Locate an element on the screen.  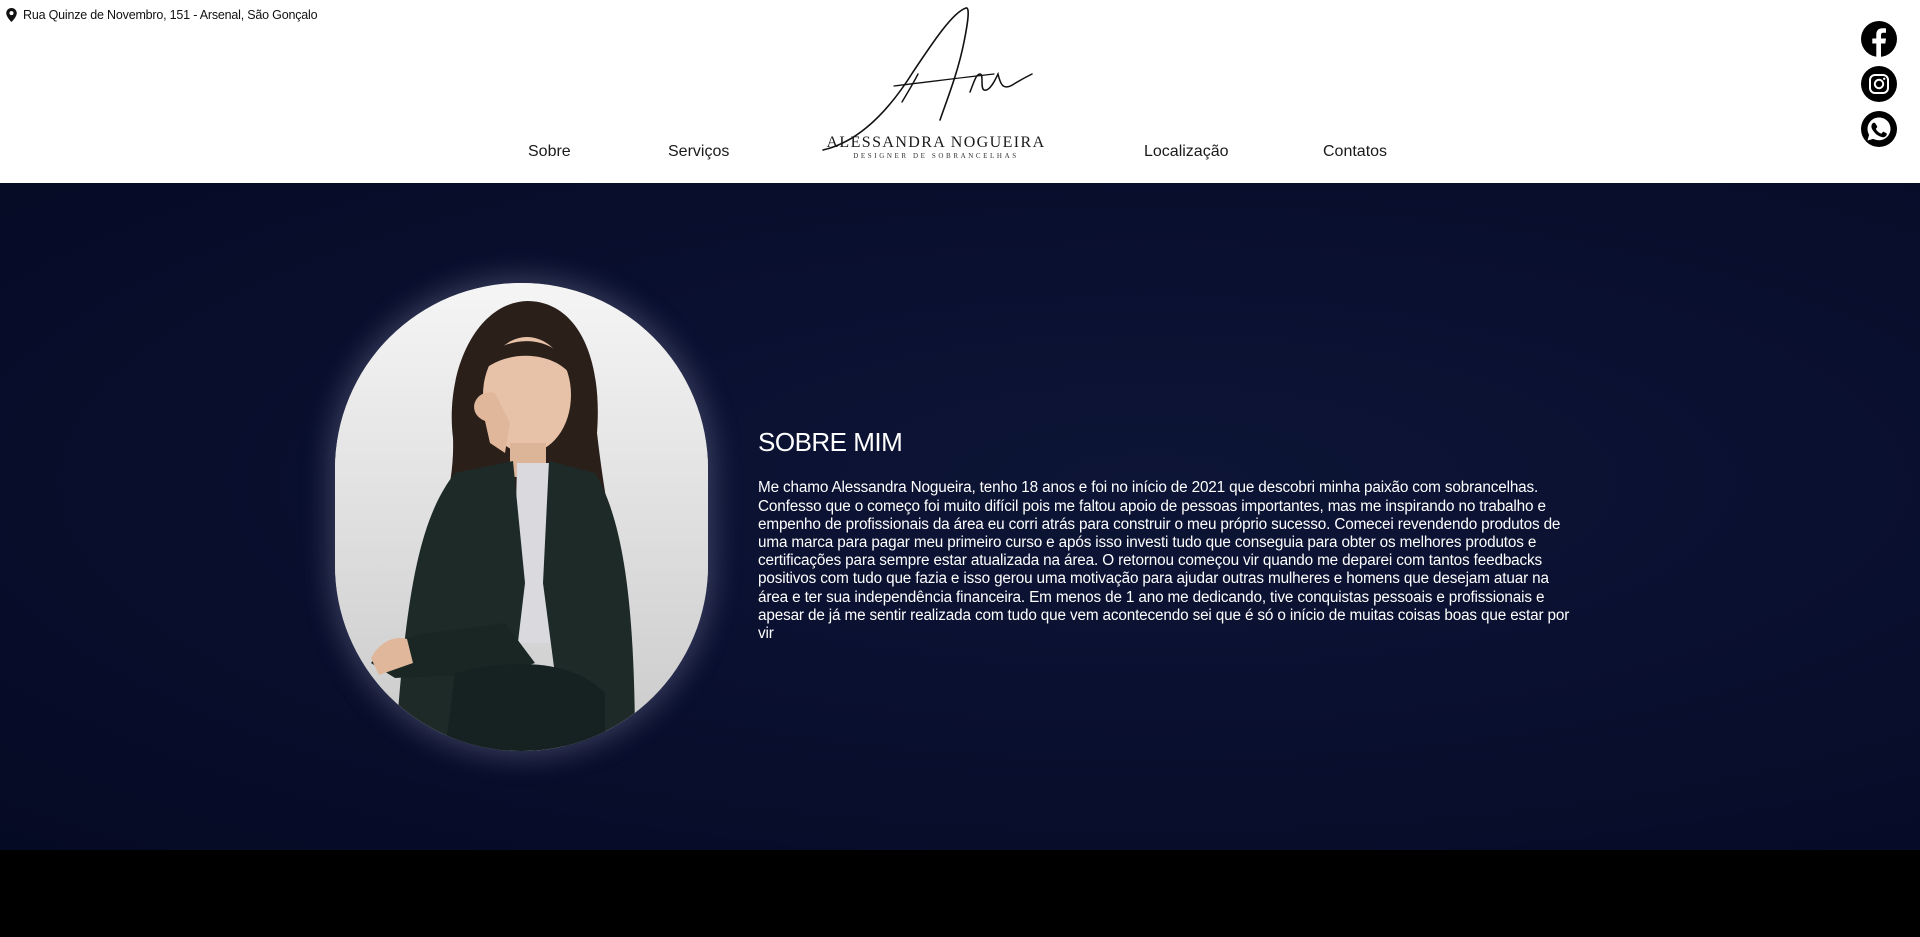
monogram-signature is located at coordinates (927, 79).